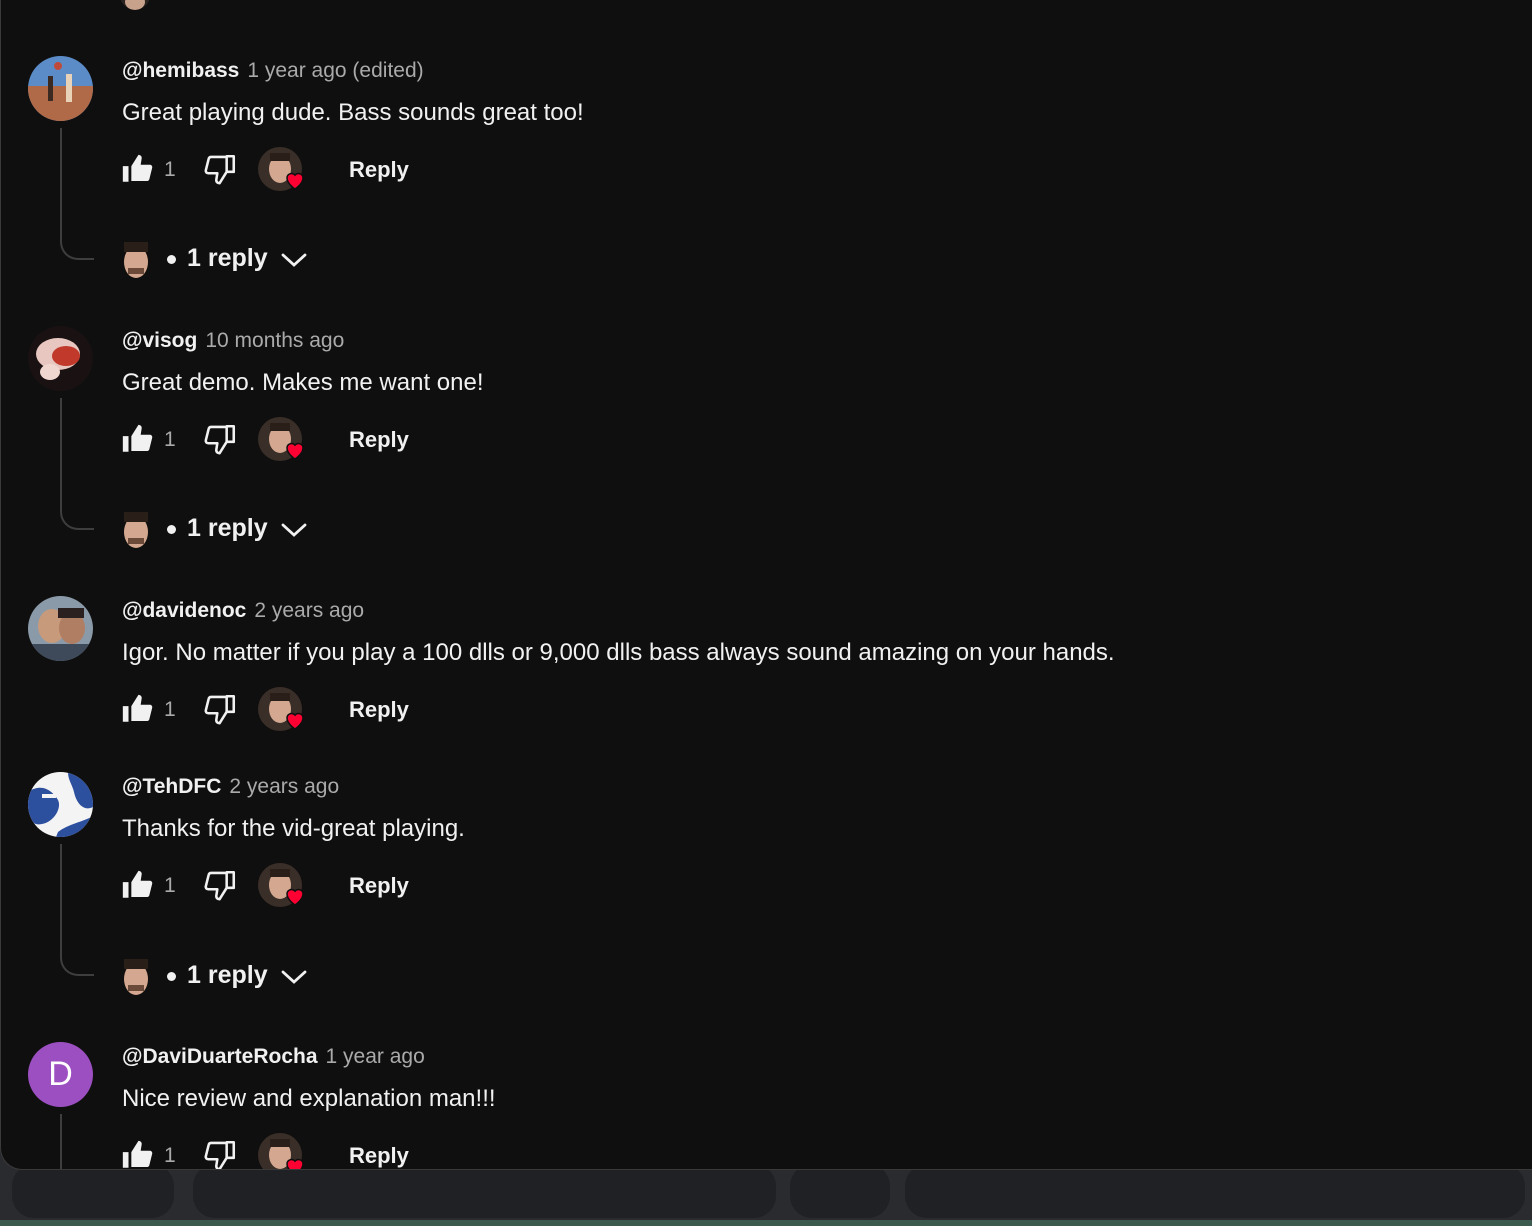 The image size is (1532, 1226). Describe the element at coordinates (135, 5) in the screenshot. I see `cropped-reply-avatar` at that location.